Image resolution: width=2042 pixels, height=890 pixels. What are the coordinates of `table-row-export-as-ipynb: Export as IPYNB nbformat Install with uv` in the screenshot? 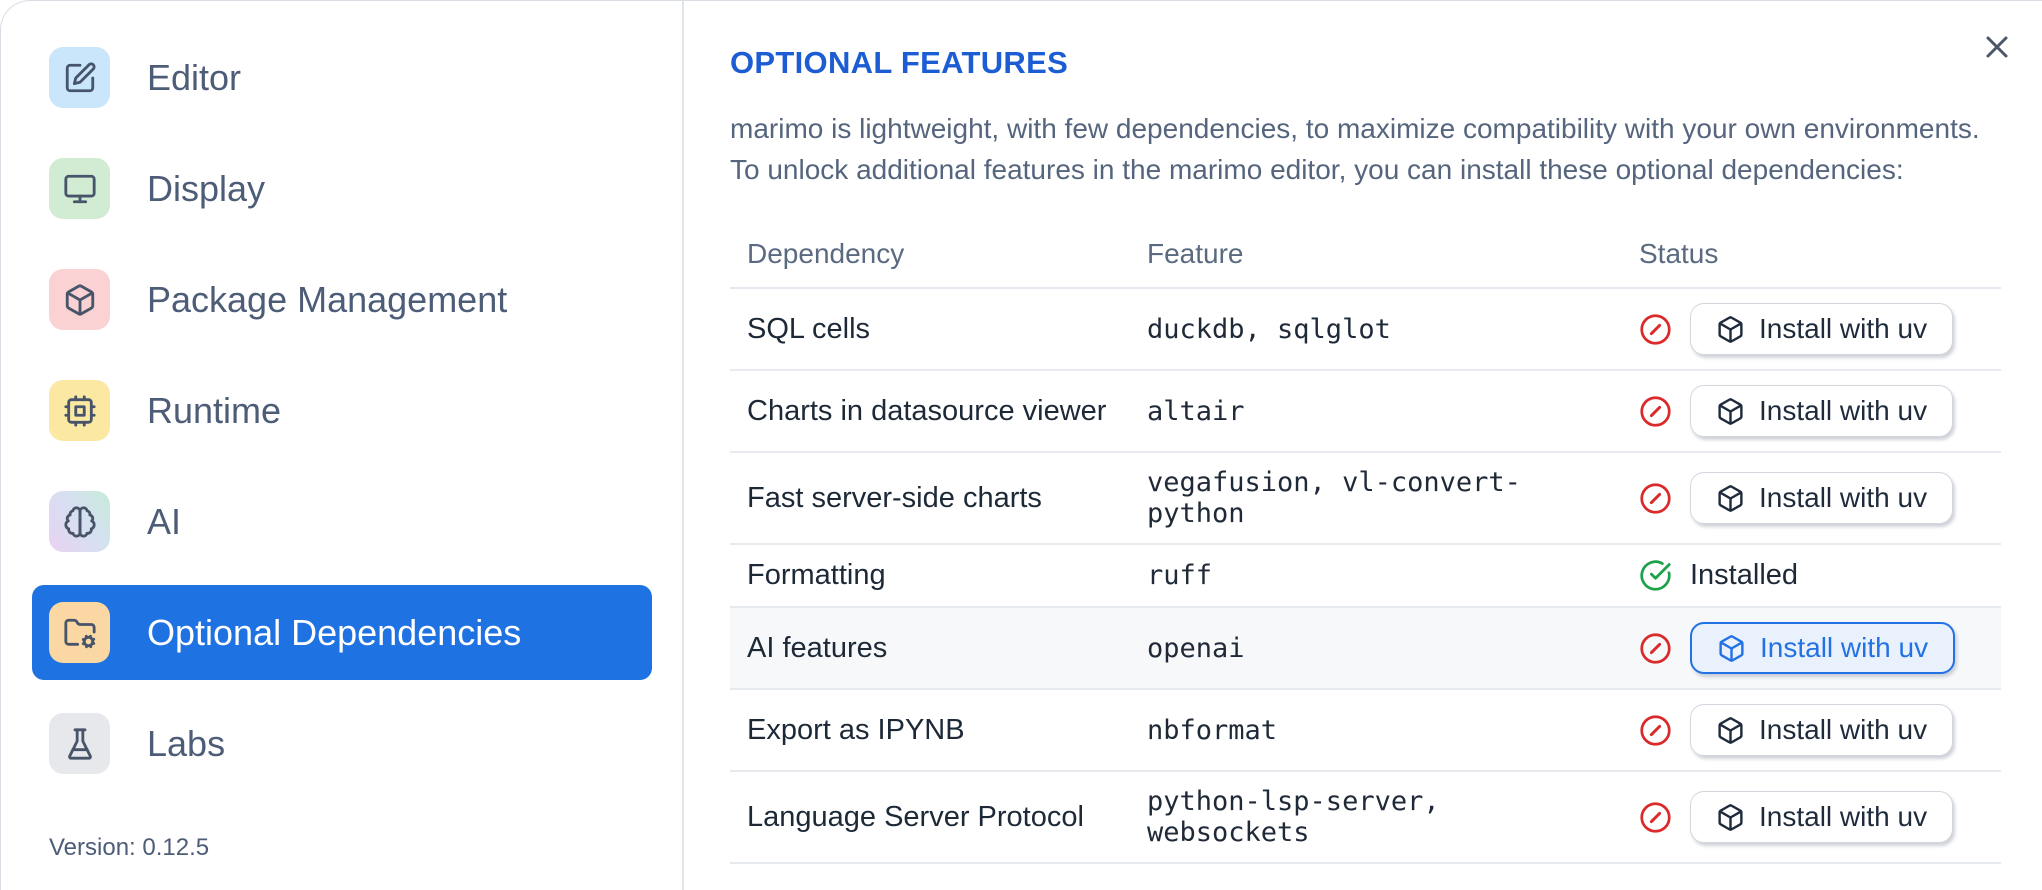 It's located at (1365, 730).